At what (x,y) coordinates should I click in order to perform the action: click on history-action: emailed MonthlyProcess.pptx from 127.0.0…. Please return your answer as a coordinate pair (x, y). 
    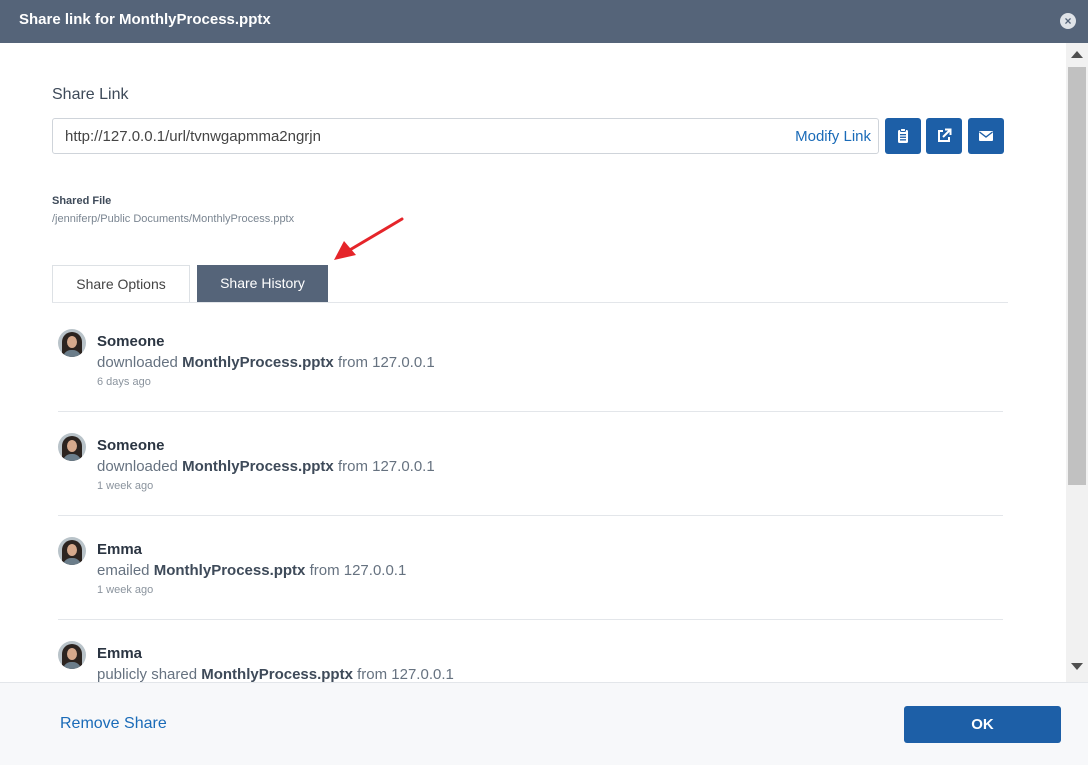
    Looking at the image, I should click on (251, 570).